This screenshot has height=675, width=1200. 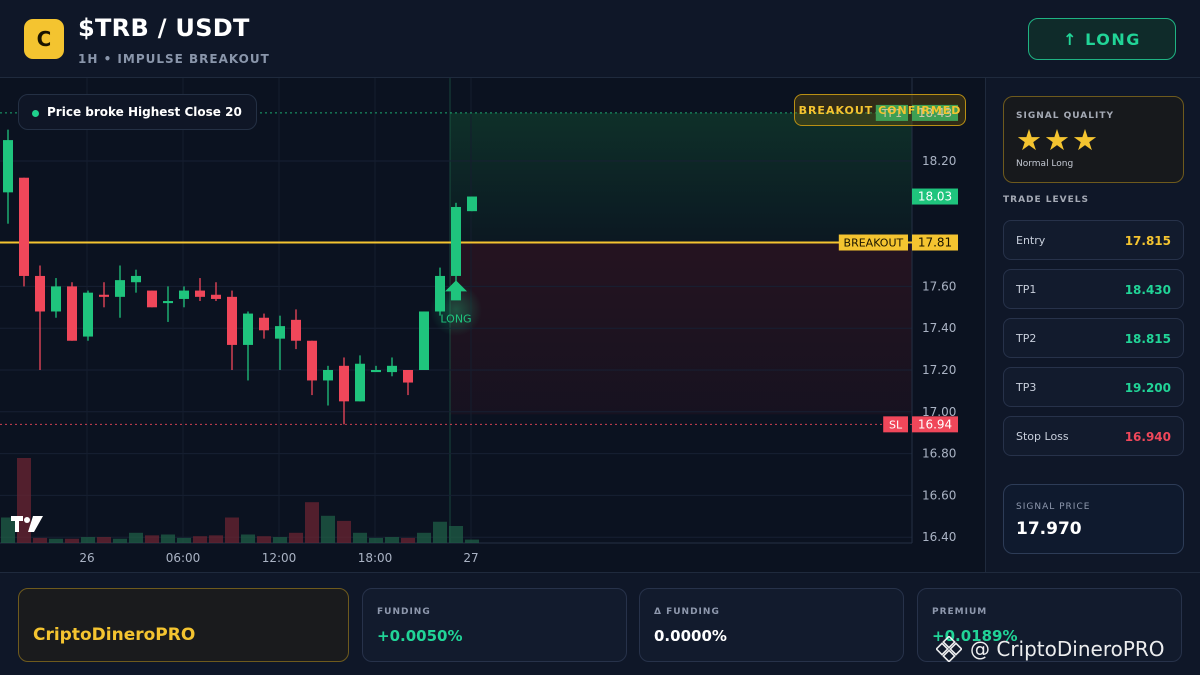 I want to click on level-name-tag: BREAKOUT, so click(x=874, y=243).